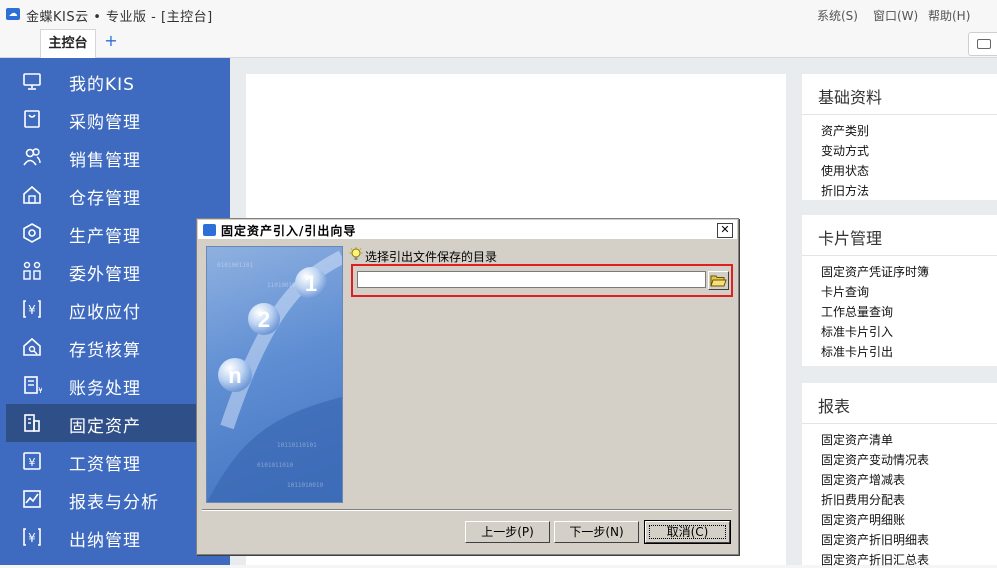 The height and width of the screenshot is (568, 997). I want to click on panel-title: 基础资料, so click(850, 97).